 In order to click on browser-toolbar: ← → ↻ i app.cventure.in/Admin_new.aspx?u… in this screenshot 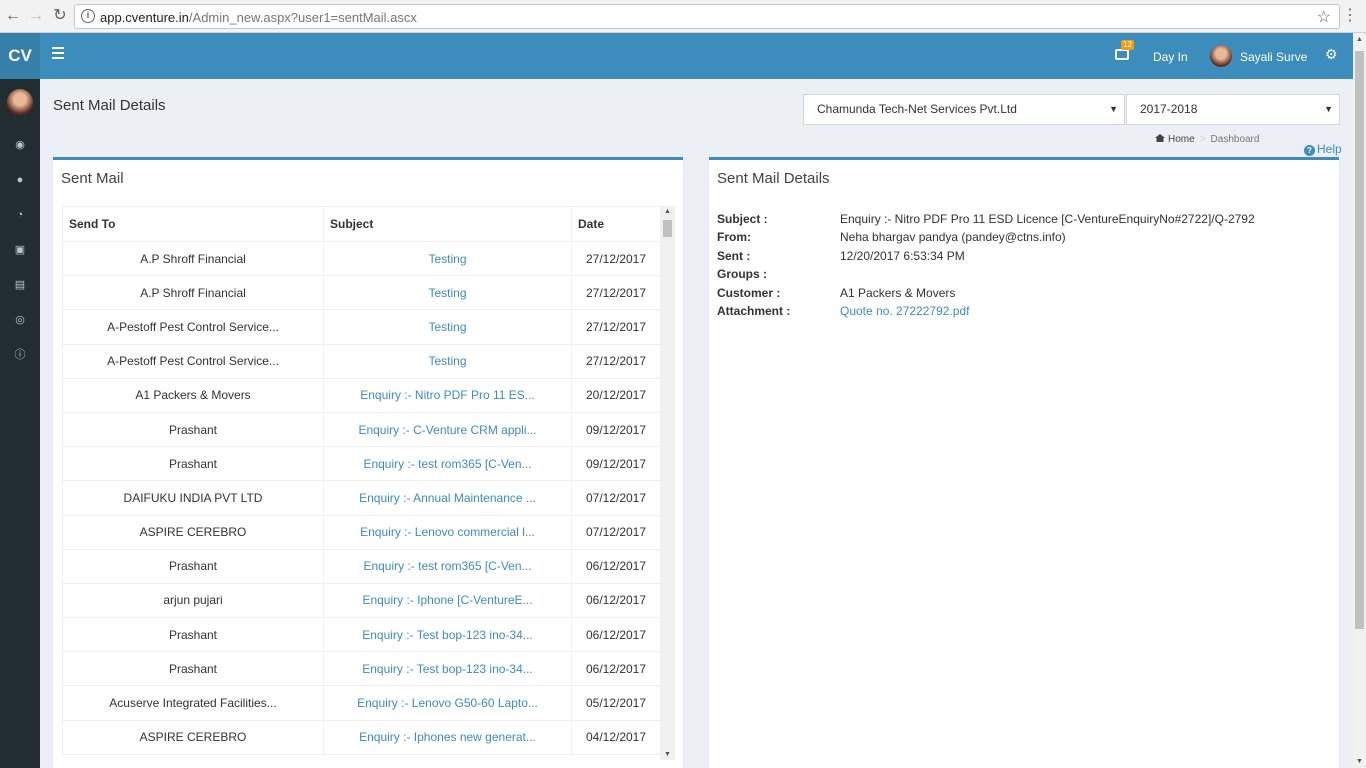, I will do `click(683, 16)`.